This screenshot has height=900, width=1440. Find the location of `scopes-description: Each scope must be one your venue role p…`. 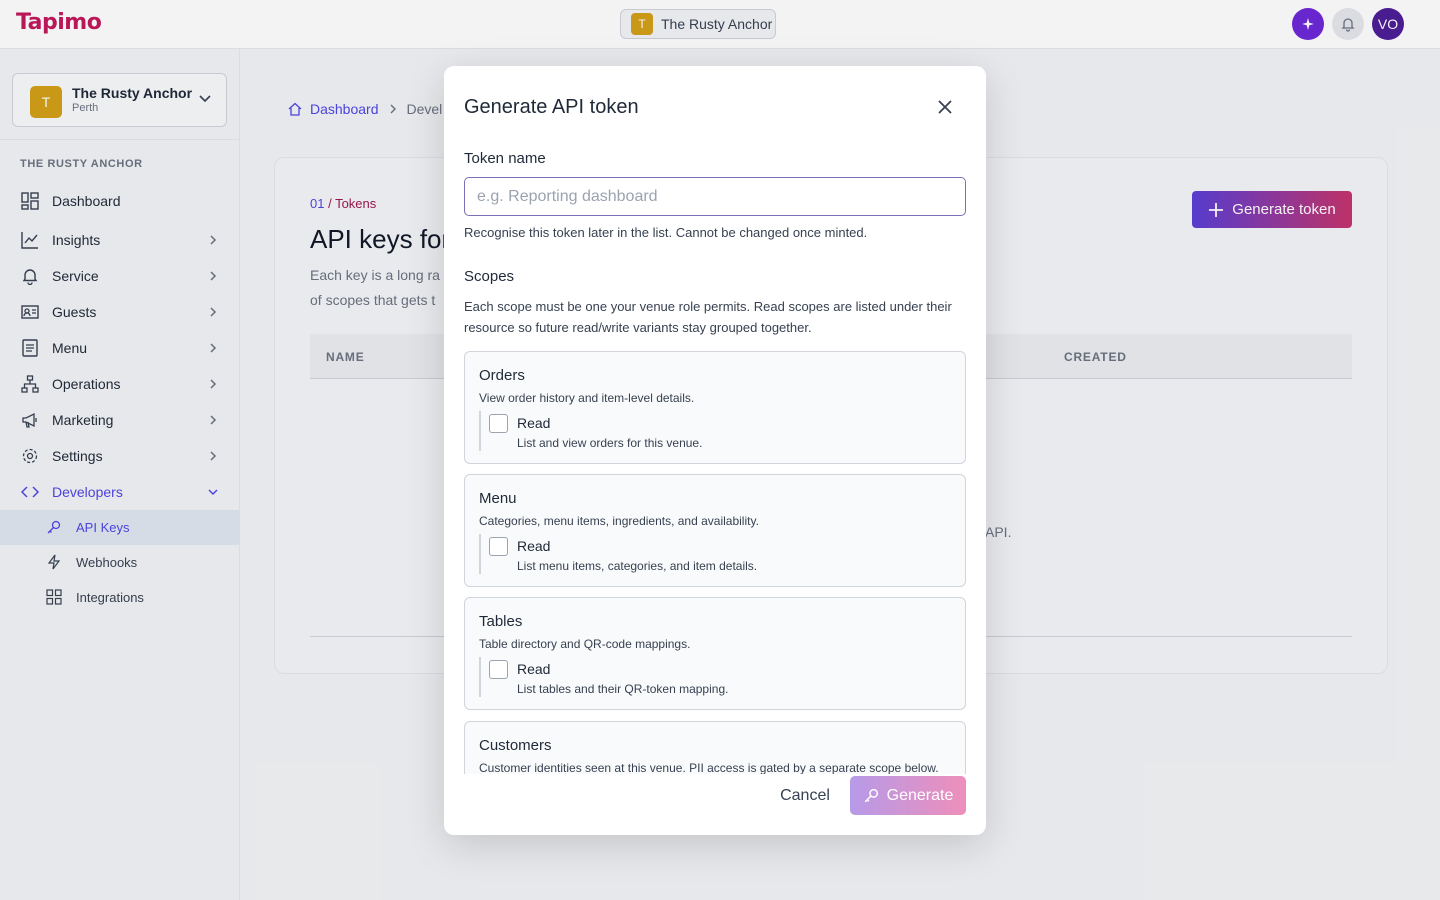

scopes-description: Each scope must be one your venue role p… is located at coordinates (708, 317).